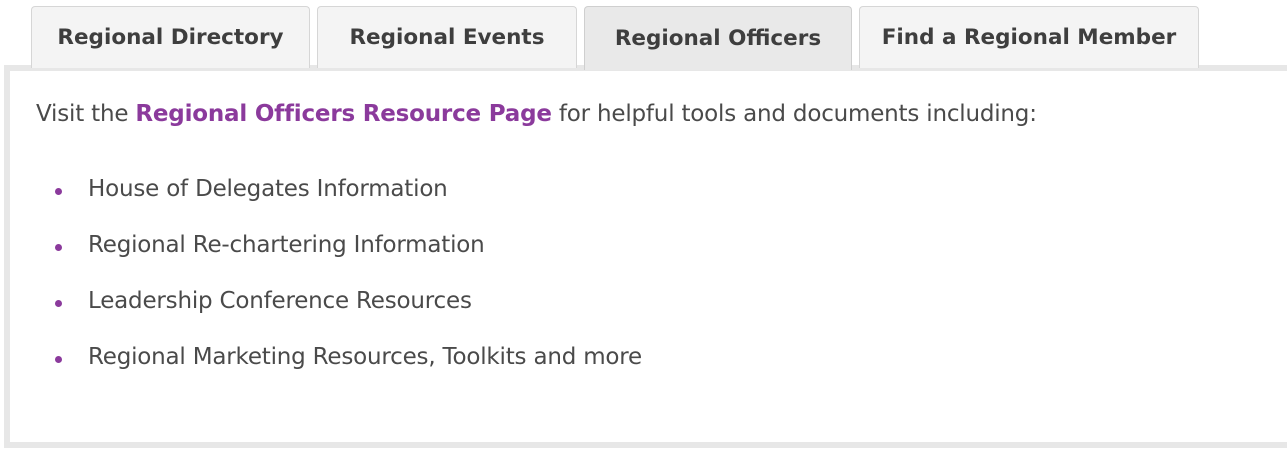 The image size is (1287, 453). Describe the element at coordinates (268, 189) in the screenshot. I see `list-item-label: House of Delegates Information` at that location.